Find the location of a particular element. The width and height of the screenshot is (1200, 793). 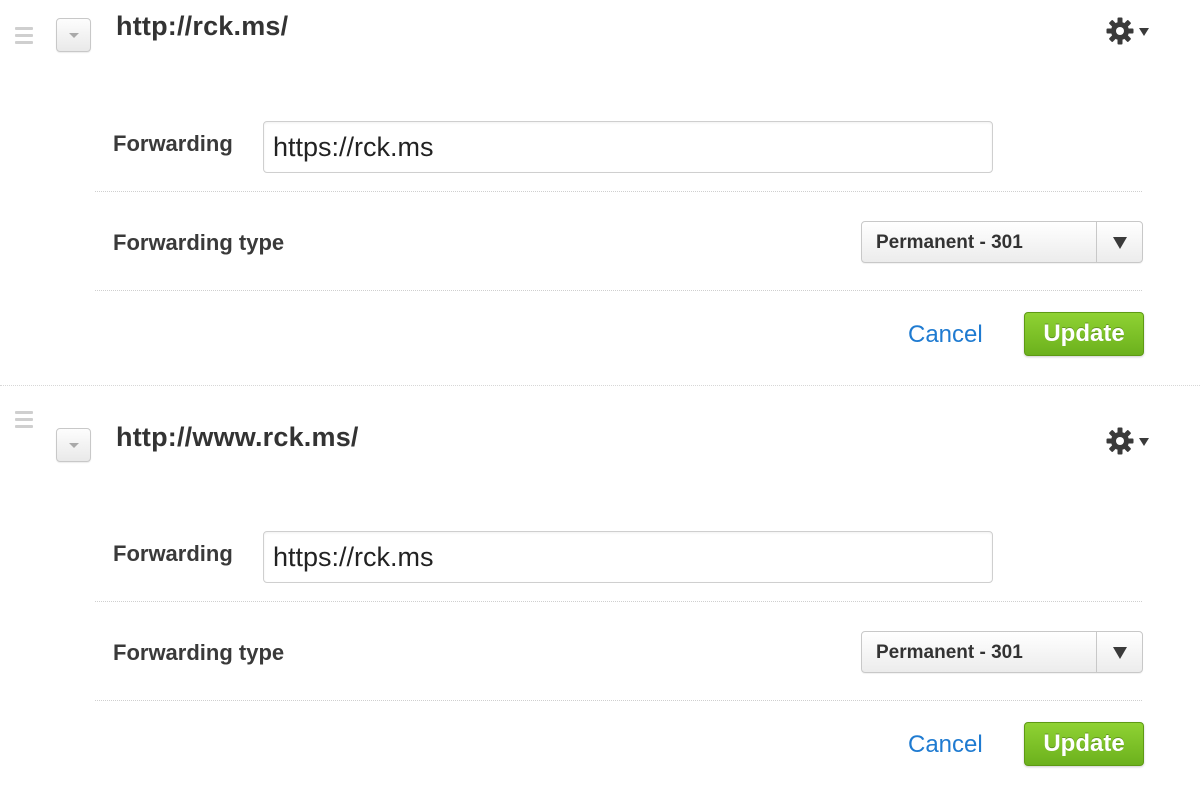

rule-url-title: http://www.rck.ms/ is located at coordinates (237, 437).